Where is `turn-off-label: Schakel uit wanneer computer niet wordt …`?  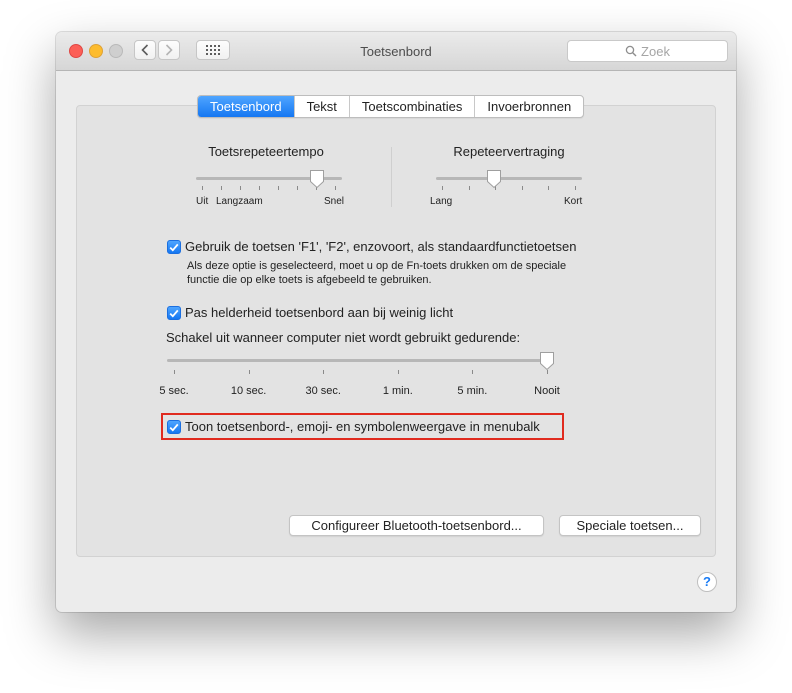 turn-off-label: Schakel uit wanneer computer niet wordt … is located at coordinates (343, 337).